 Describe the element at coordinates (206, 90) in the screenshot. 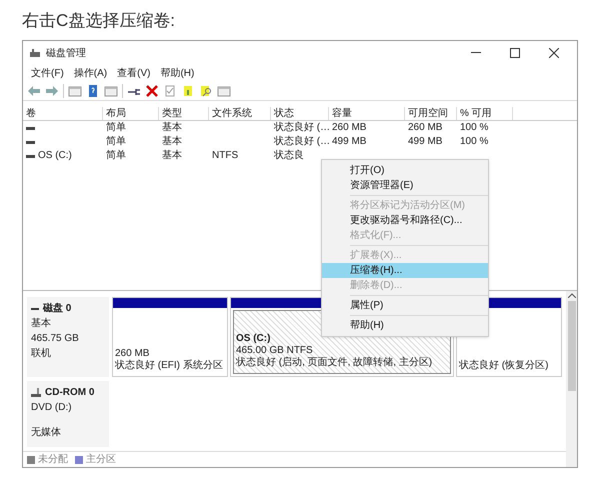

I see `magnifier-document-icon` at that location.